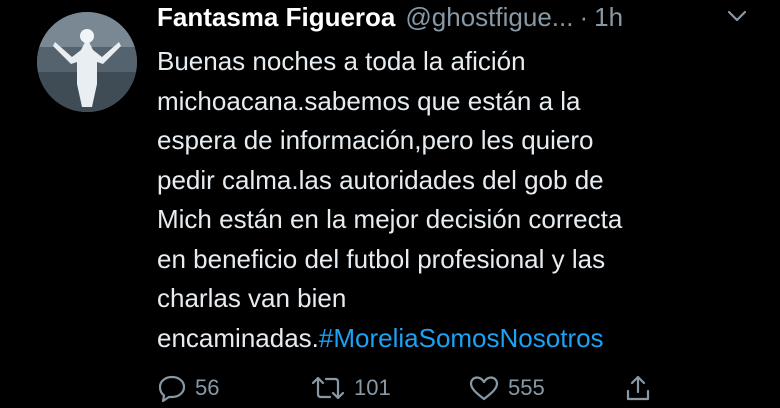 This screenshot has width=780, height=408. What do you see at coordinates (252, 298) in the screenshot?
I see `tweet-text-line: charlas van bien` at bounding box center [252, 298].